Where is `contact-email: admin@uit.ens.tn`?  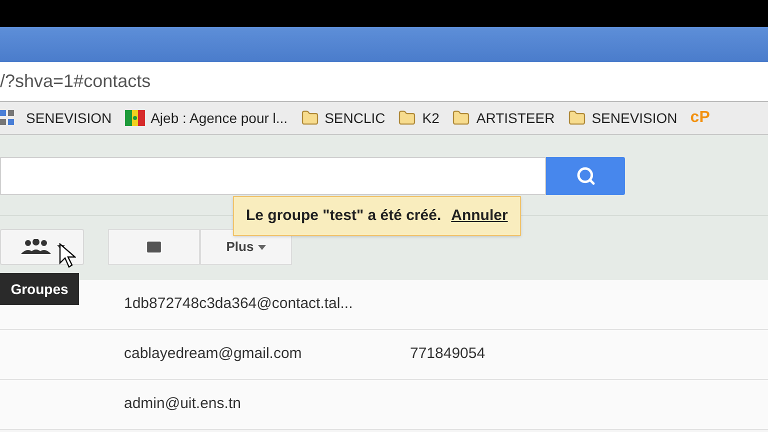 contact-email: admin@uit.ens.tn is located at coordinates (183, 404).